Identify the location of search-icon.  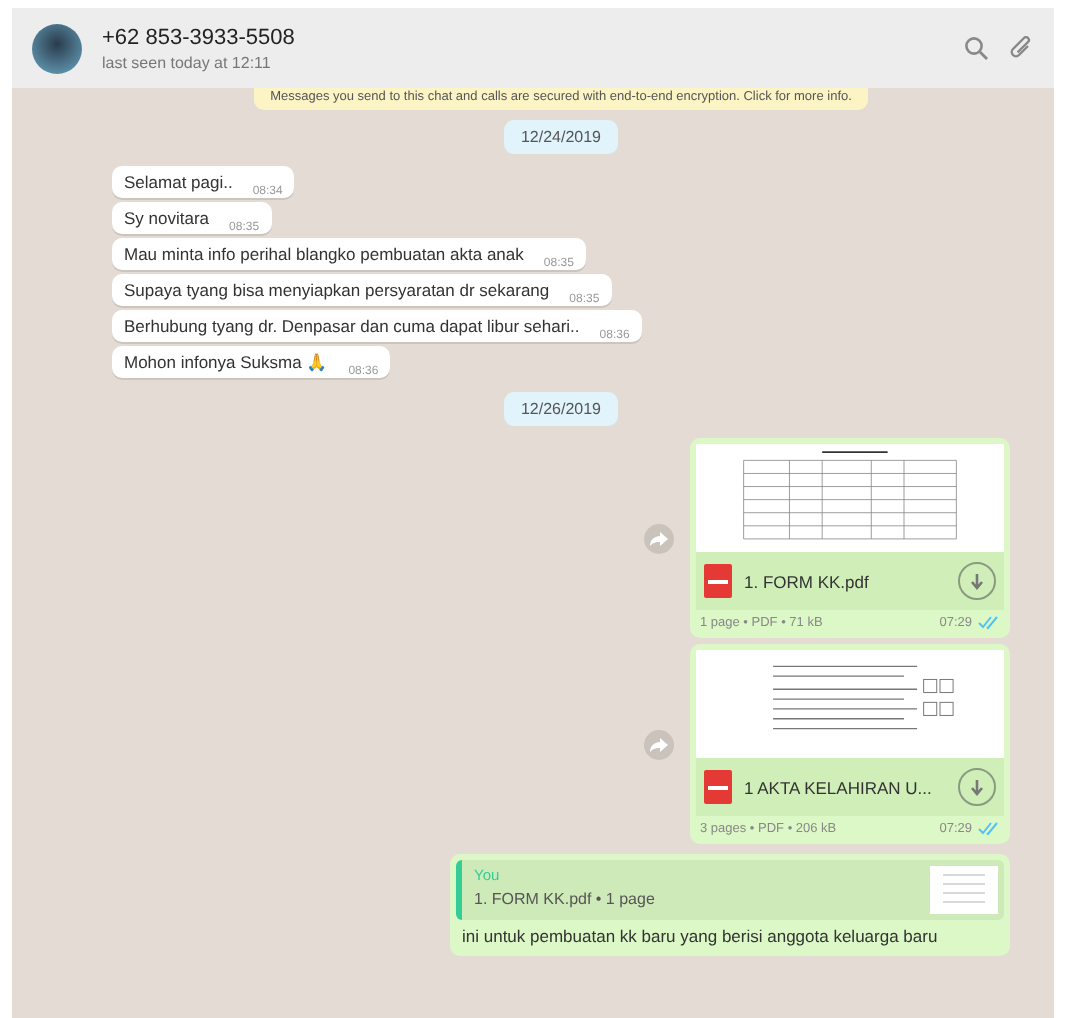
(976, 48).